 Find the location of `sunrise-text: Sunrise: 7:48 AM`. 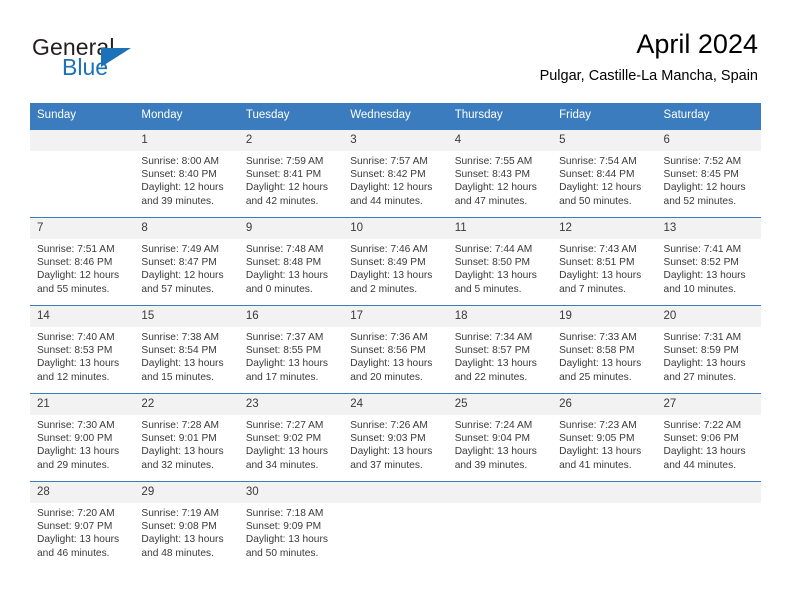

sunrise-text: Sunrise: 7:48 AM is located at coordinates (284, 249).